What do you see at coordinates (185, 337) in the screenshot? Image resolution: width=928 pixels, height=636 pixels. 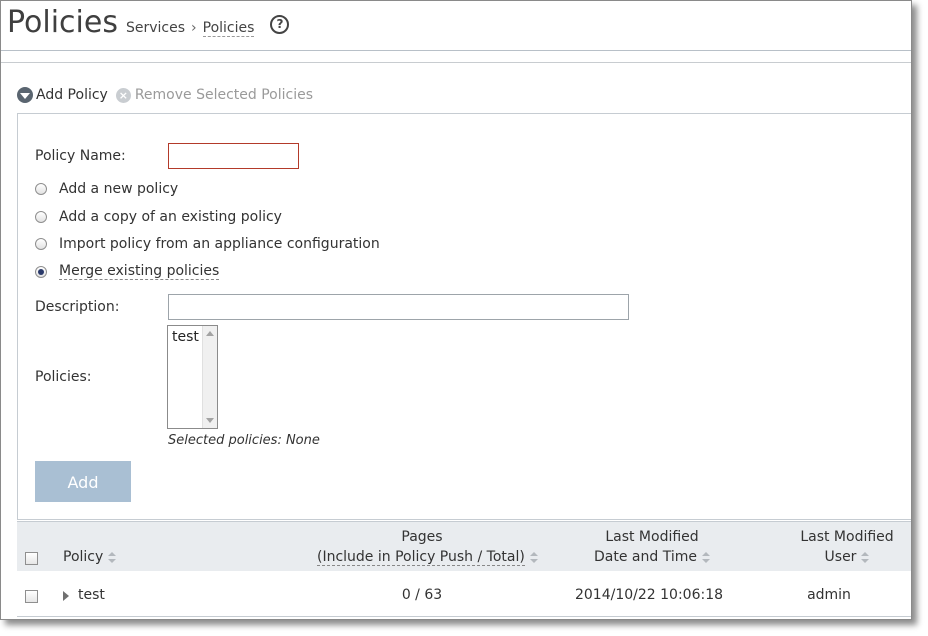 I see `policies-list-option: test` at bounding box center [185, 337].